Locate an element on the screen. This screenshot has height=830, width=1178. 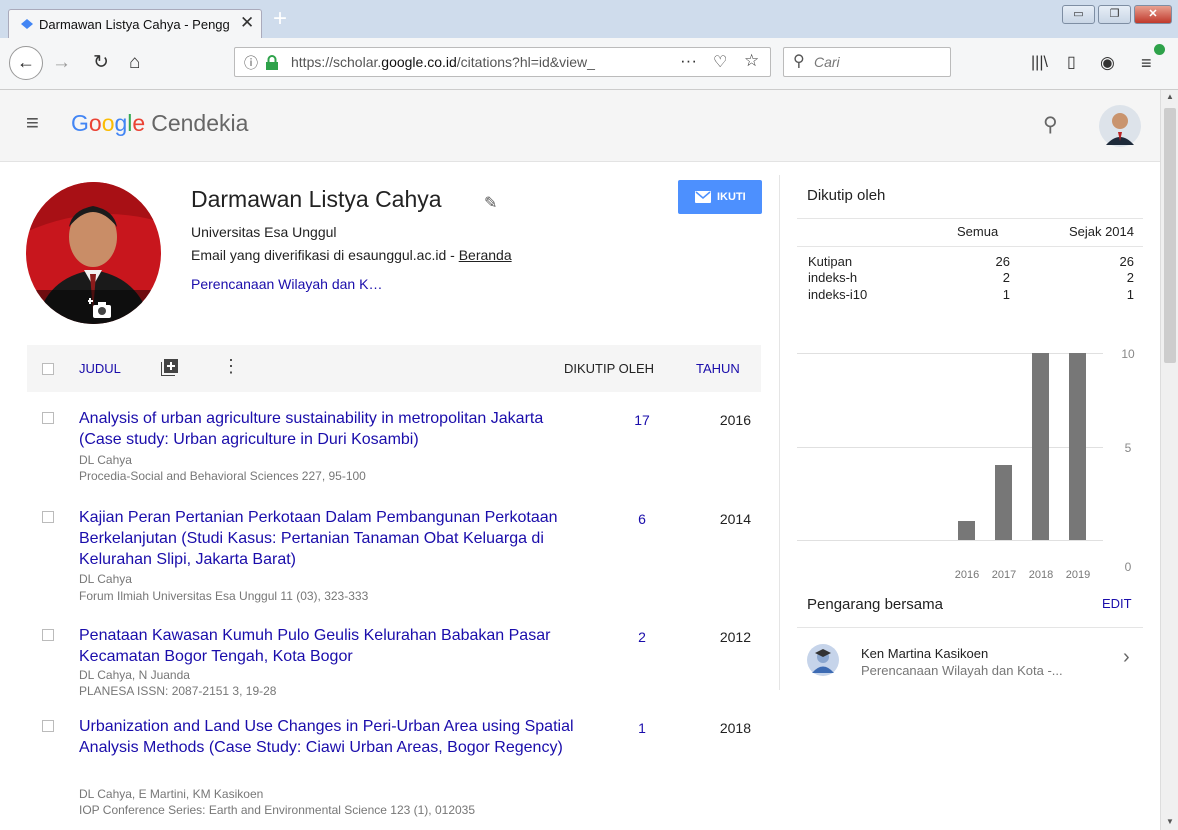
back-icon: ← is located at coordinates (26, 63).